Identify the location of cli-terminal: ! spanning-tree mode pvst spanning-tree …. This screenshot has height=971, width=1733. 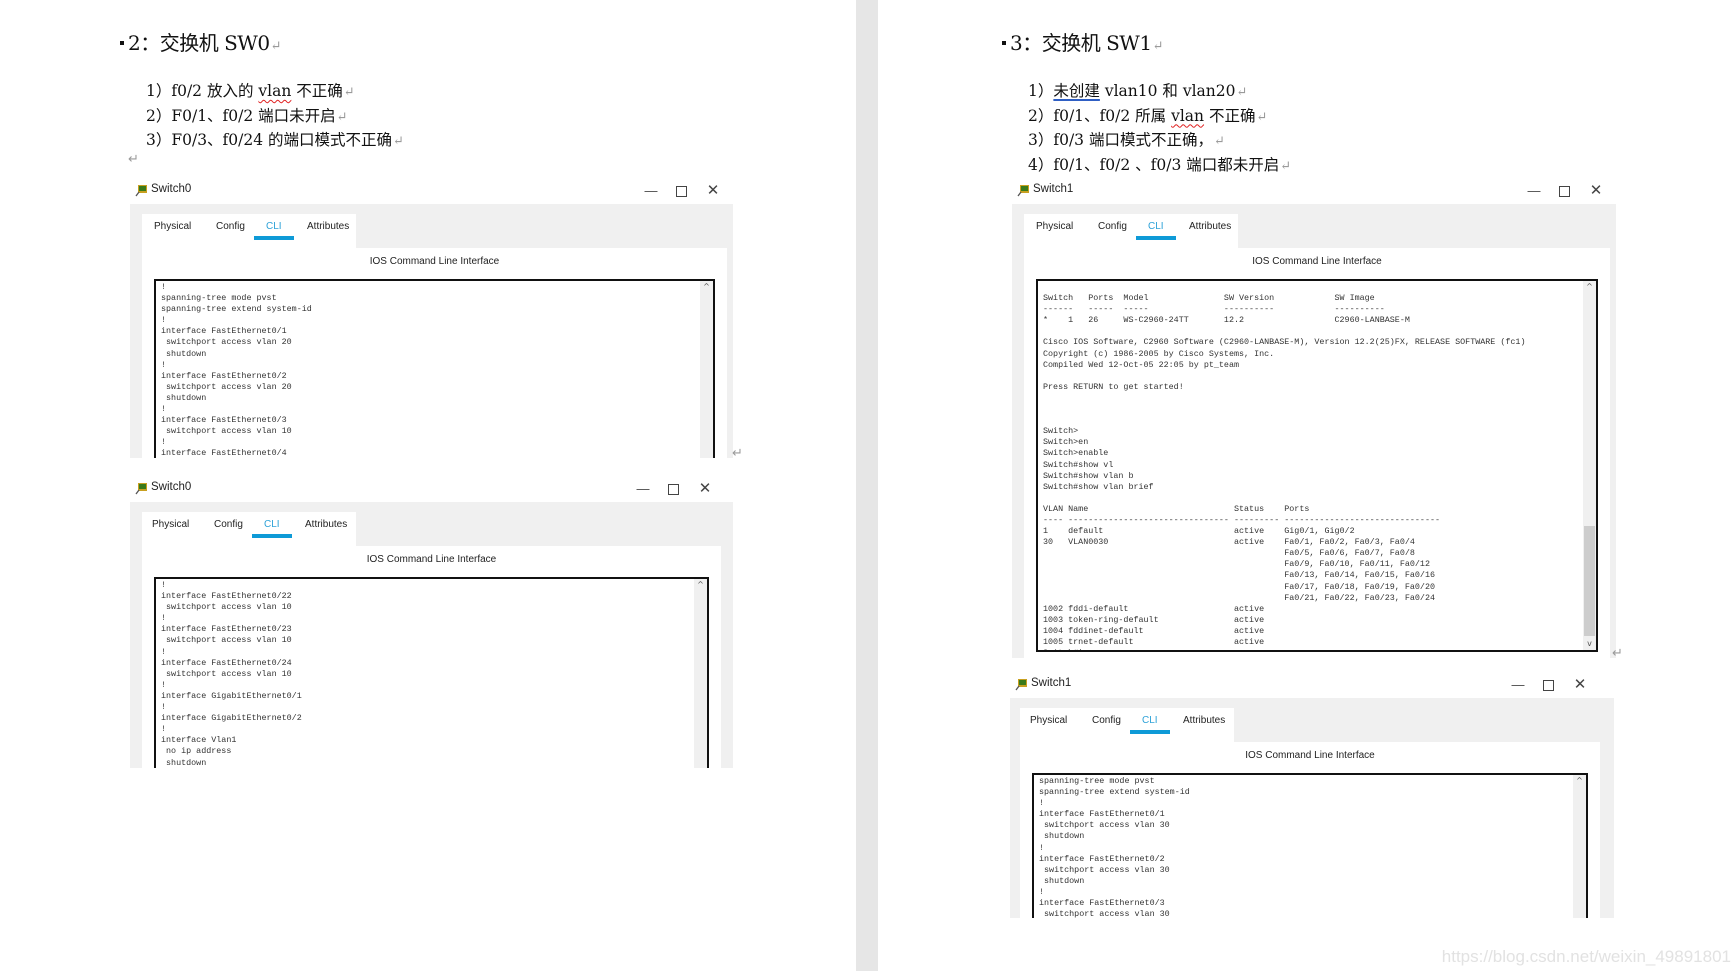
(434, 368).